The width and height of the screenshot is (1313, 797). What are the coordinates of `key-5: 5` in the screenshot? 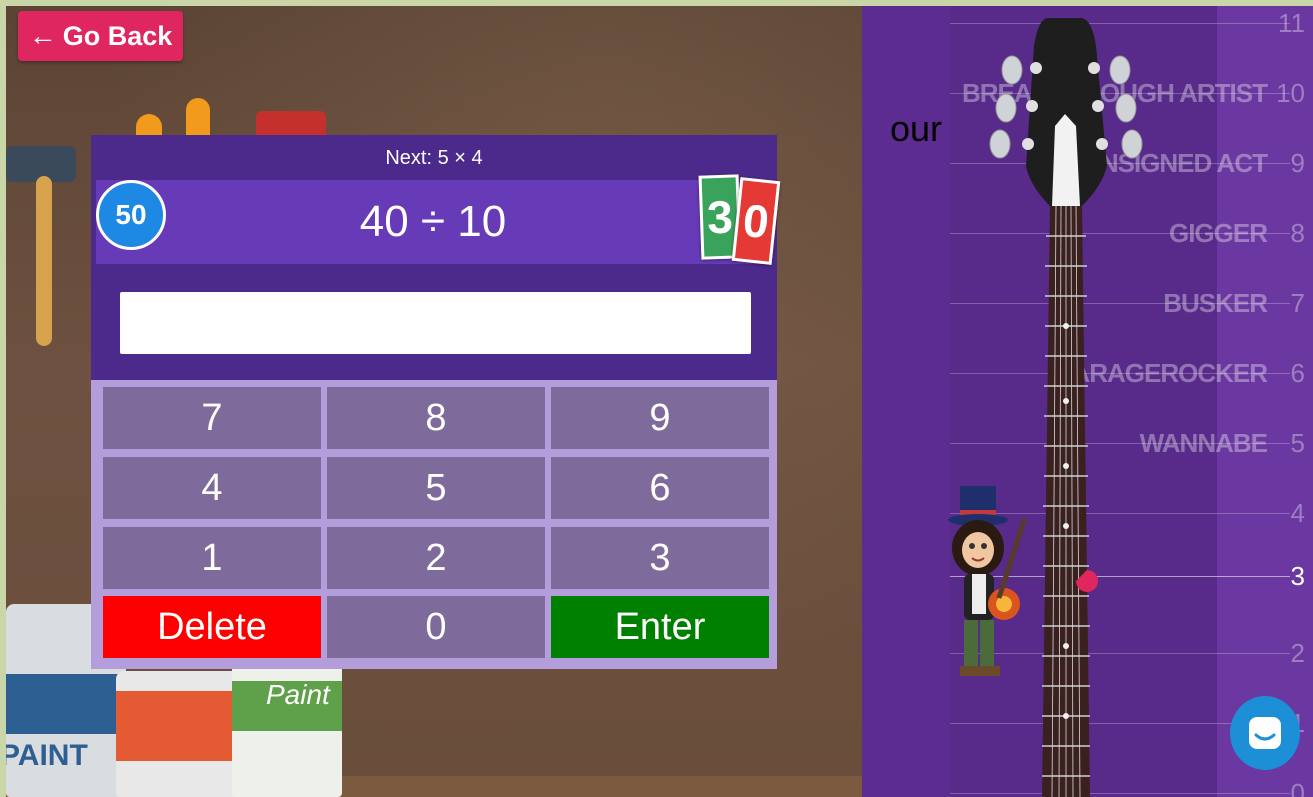 It's located at (436, 488).